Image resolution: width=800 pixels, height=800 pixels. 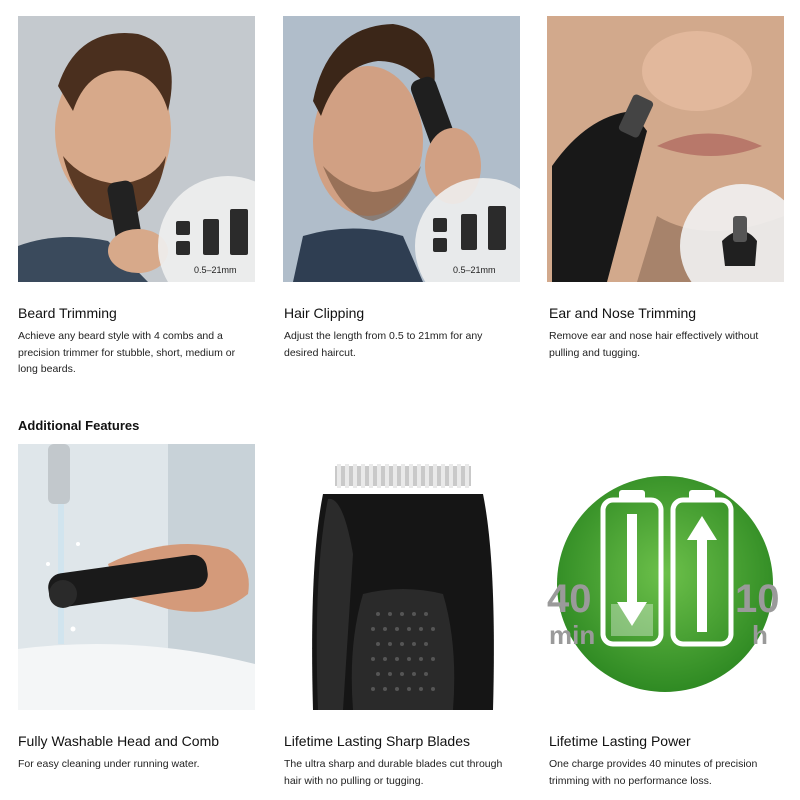 I want to click on additional-features-heading: Additional Features, so click(x=79, y=425).